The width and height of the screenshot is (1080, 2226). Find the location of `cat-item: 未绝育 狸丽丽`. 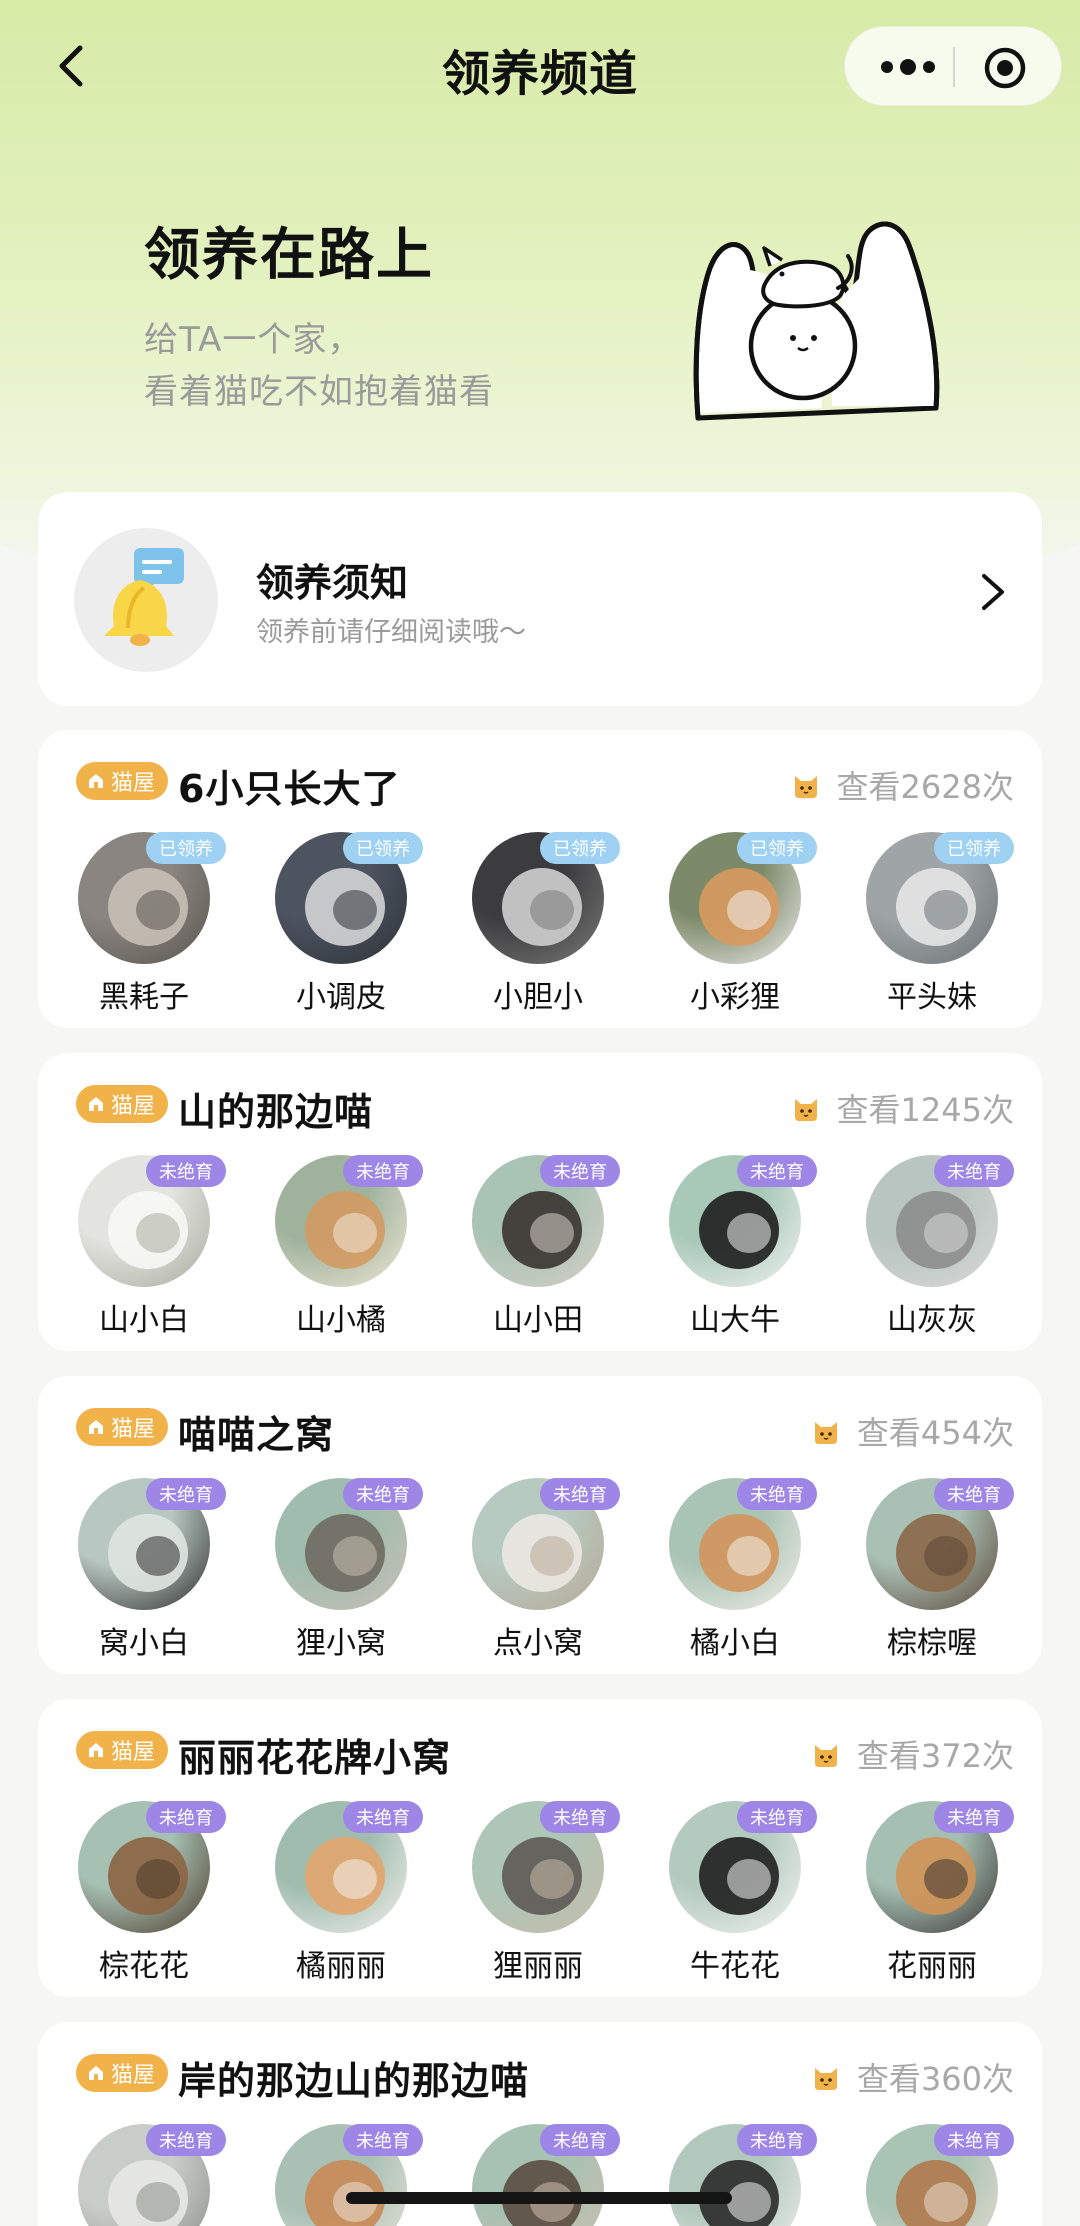

cat-item: 未绝育 狸丽丽 is located at coordinates (545, 1896).